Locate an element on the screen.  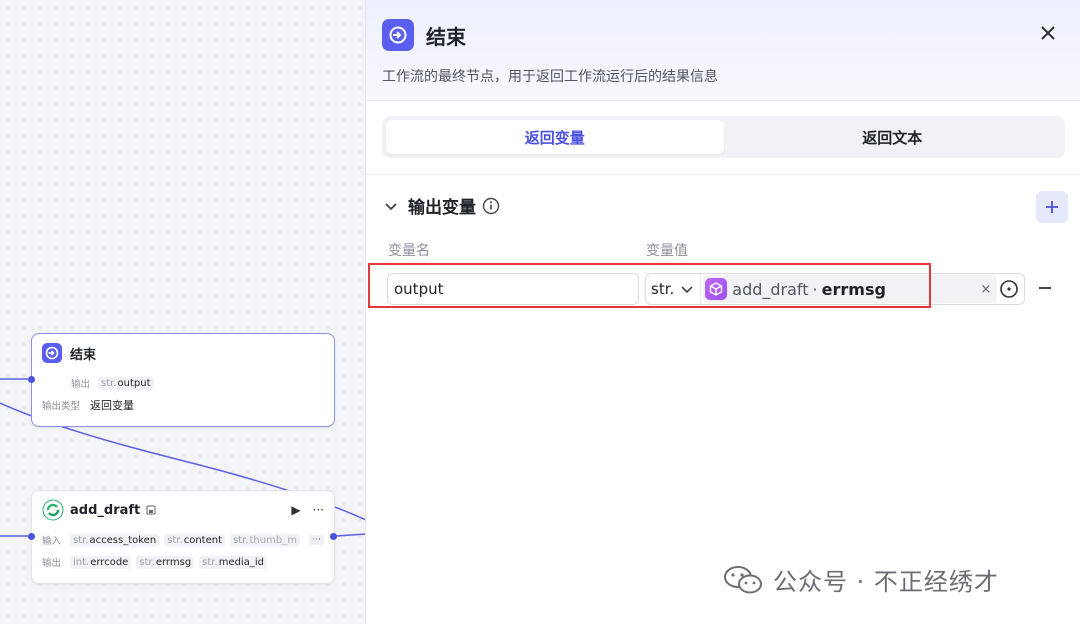
input-tag-access-token: str. access_token is located at coordinates (115, 540).